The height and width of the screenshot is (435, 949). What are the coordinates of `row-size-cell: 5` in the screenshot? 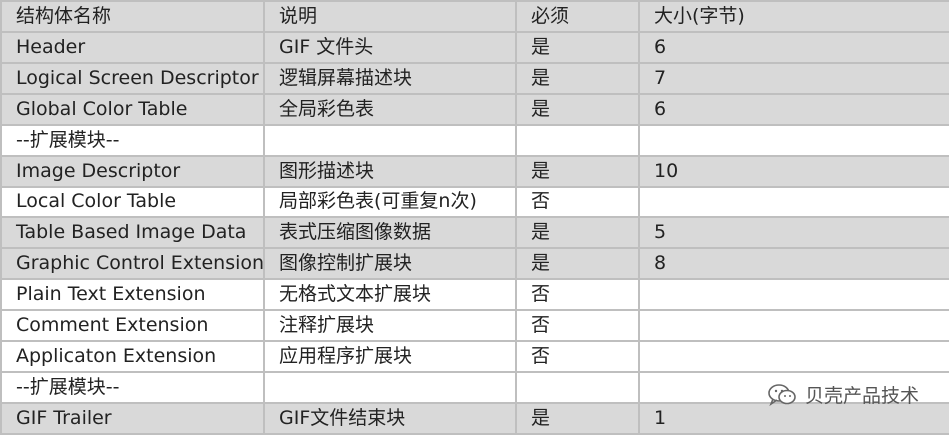 It's located at (793, 233).